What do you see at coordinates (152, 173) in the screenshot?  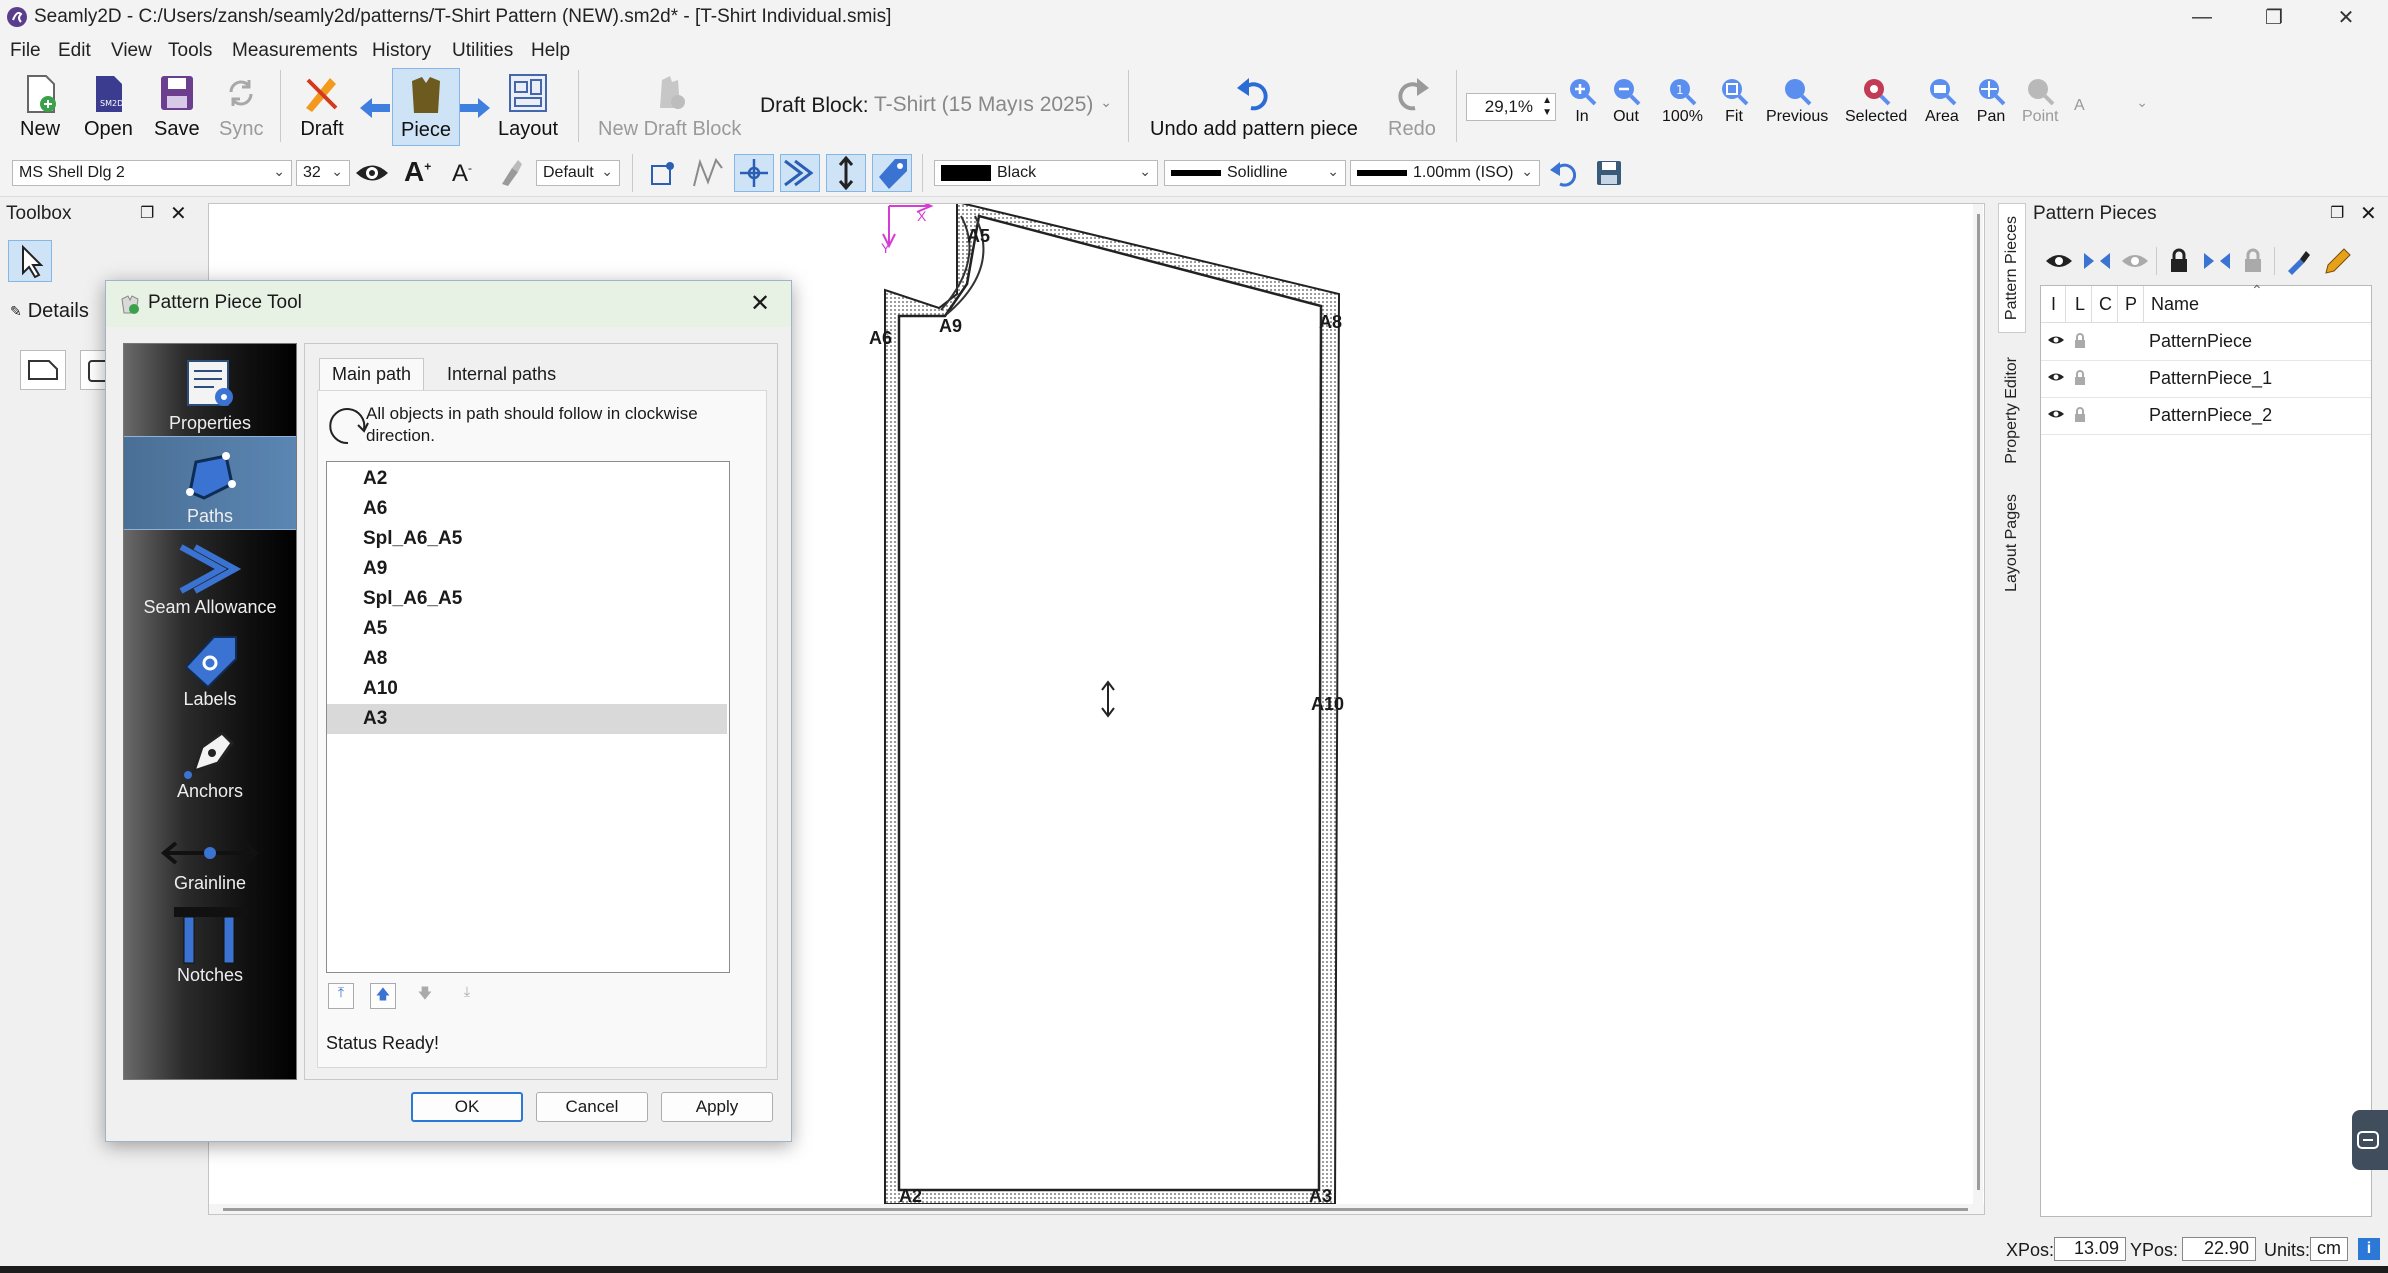 I see `font-combo: MS Shell Dlg 2 ⌄` at bounding box center [152, 173].